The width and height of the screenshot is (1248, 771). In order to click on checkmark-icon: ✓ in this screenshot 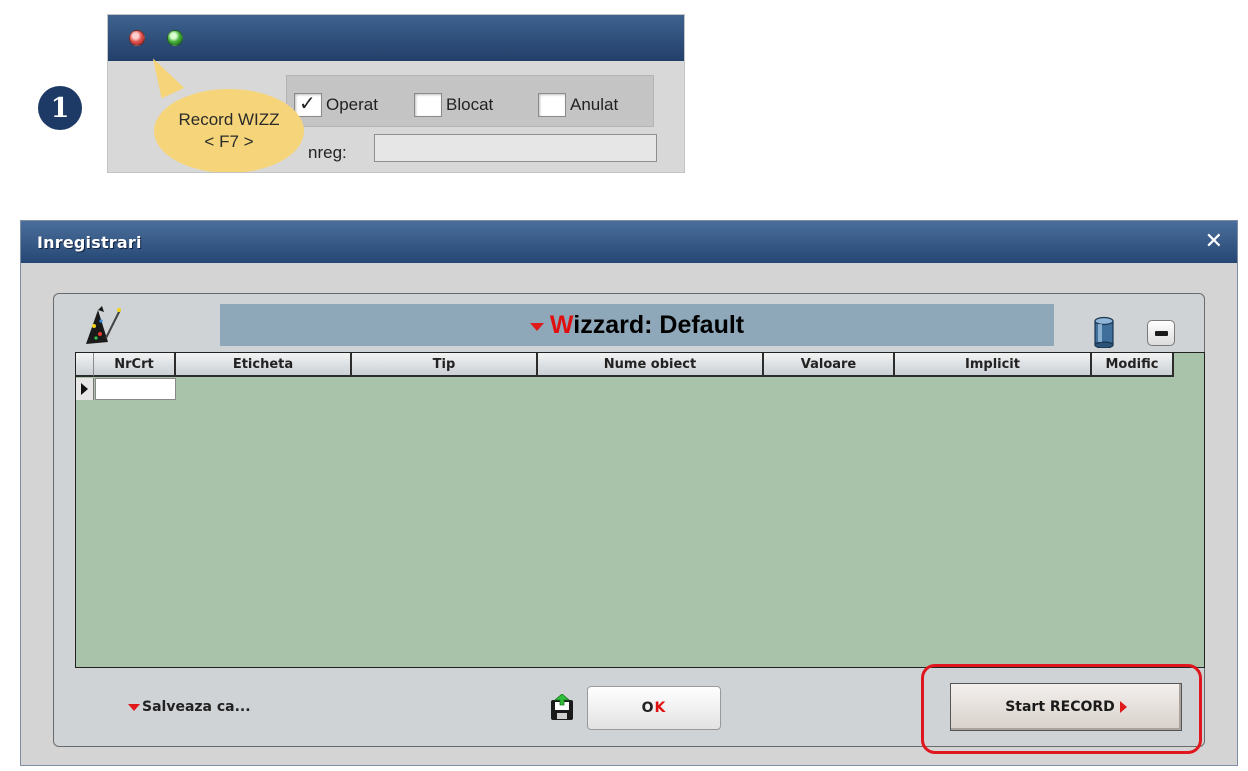, I will do `click(307, 103)`.